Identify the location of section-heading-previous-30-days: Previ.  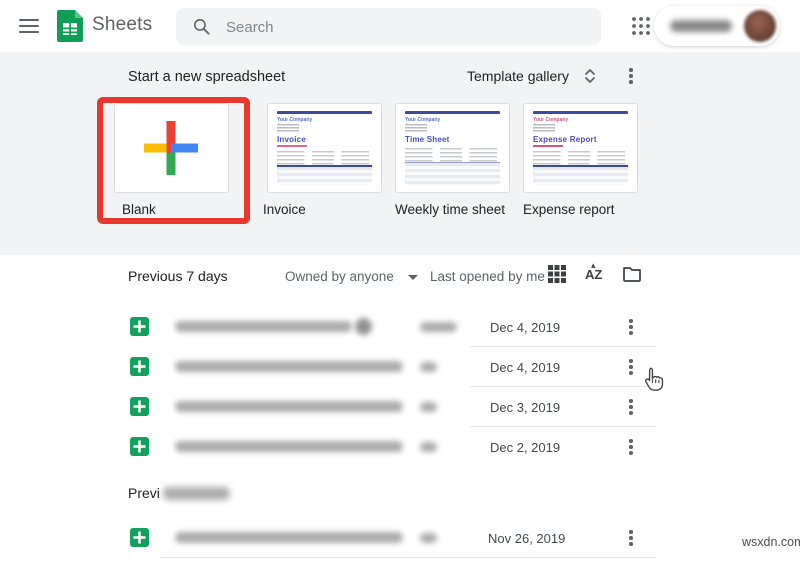
(144, 493).